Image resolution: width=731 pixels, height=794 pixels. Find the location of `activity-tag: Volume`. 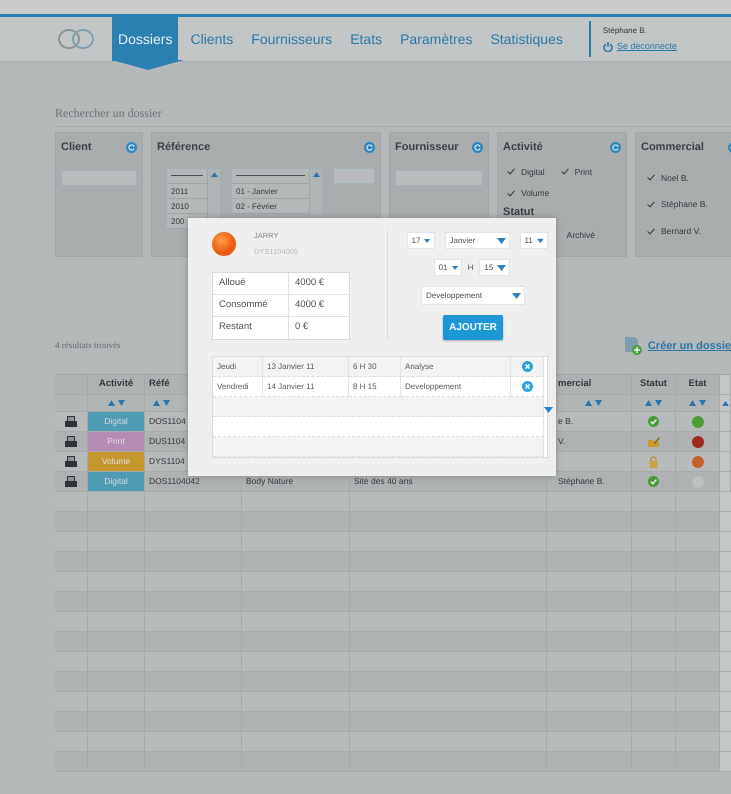

activity-tag: Volume is located at coordinates (116, 461).